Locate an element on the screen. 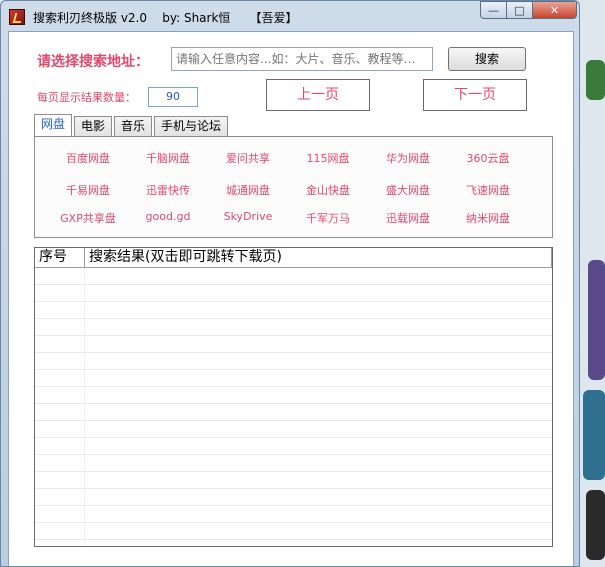 The height and width of the screenshot is (567, 605). tab-netdisk: 网盘 is located at coordinates (53, 125).